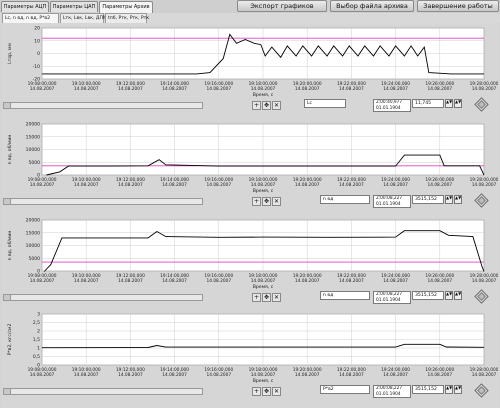 The width and height of the screenshot is (500, 408). I want to click on y-tick-label: 20, so click(37, 29).